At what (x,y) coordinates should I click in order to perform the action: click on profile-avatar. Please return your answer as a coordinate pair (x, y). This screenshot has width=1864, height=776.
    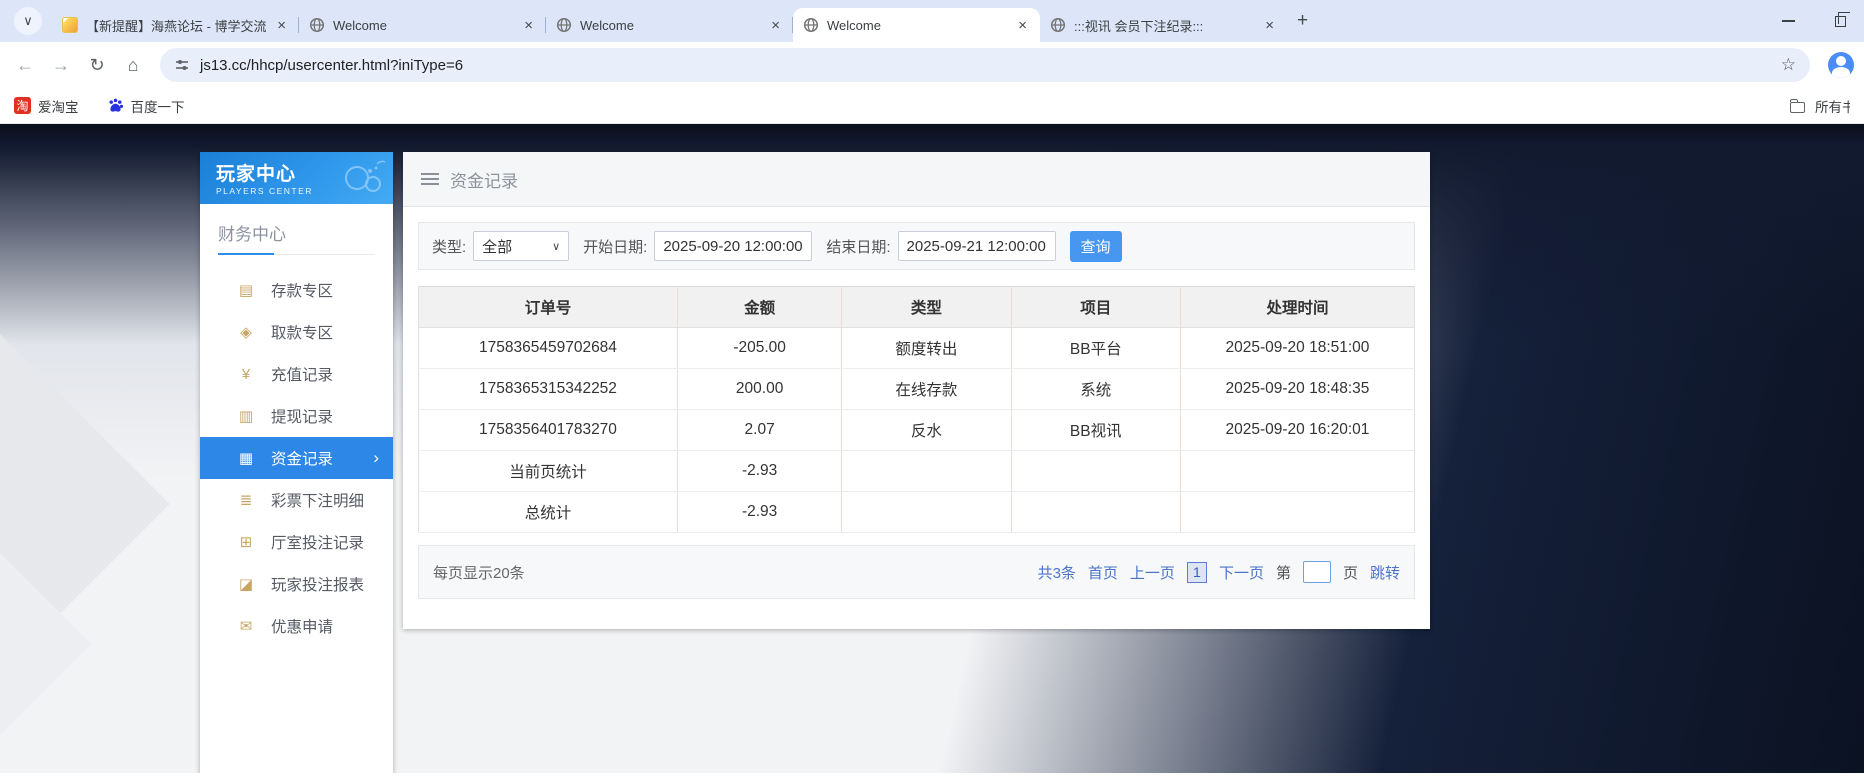
    Looking at the image, I should click on (1841, 65).